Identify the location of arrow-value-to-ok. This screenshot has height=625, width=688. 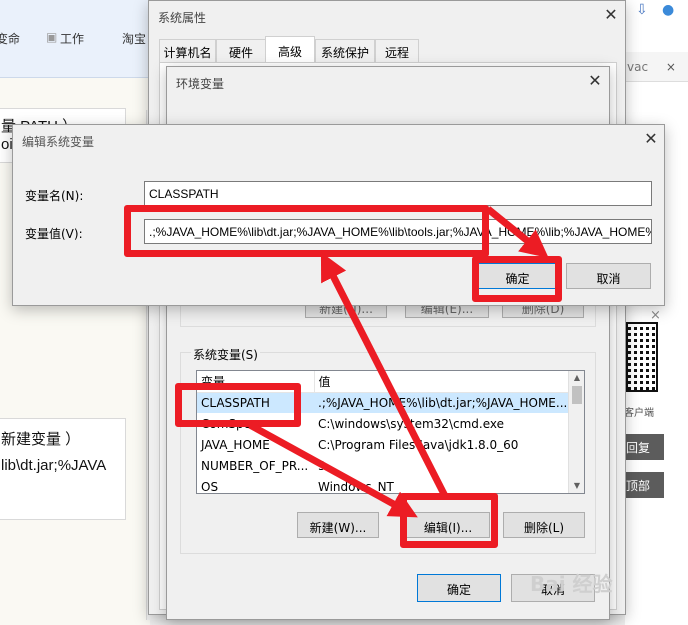
(517, 232).